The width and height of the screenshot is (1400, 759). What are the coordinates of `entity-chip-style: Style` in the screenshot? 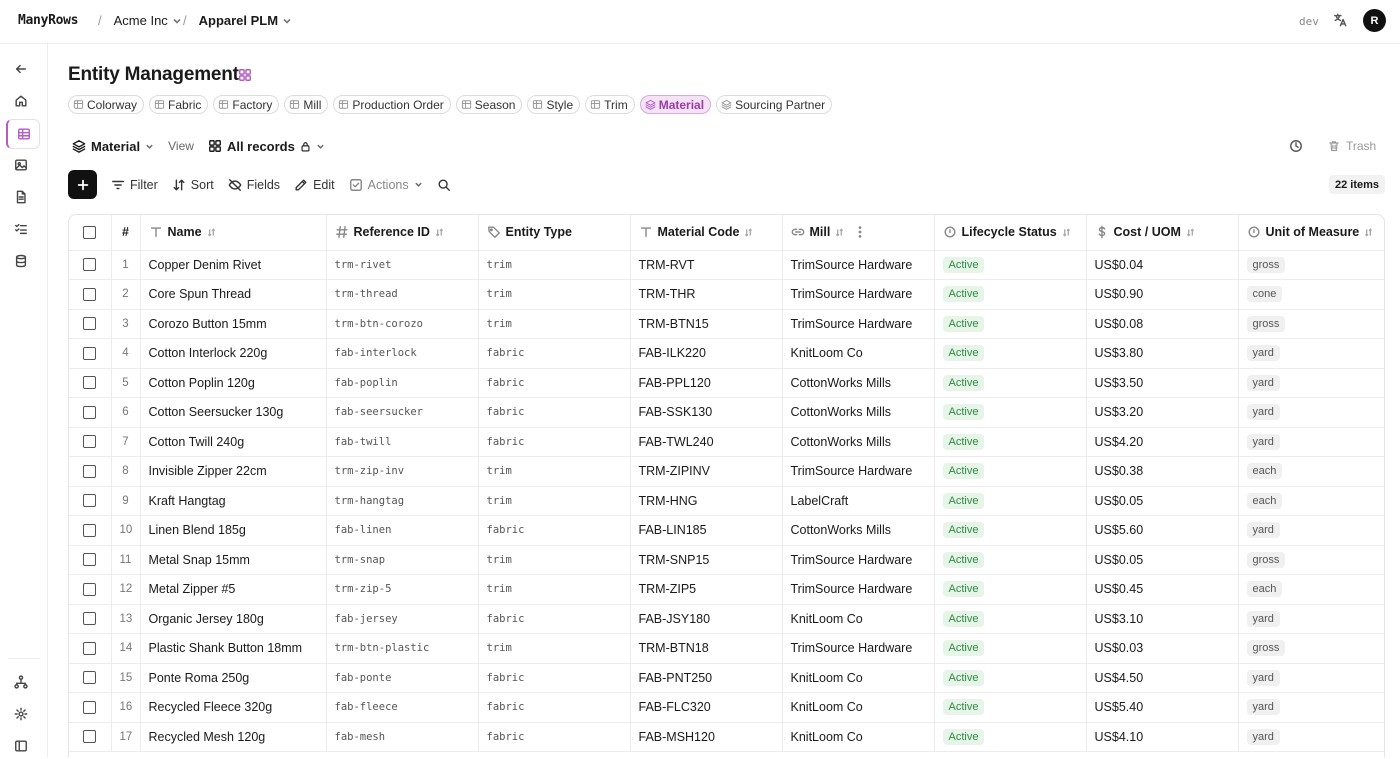 It's located at (554, 104).